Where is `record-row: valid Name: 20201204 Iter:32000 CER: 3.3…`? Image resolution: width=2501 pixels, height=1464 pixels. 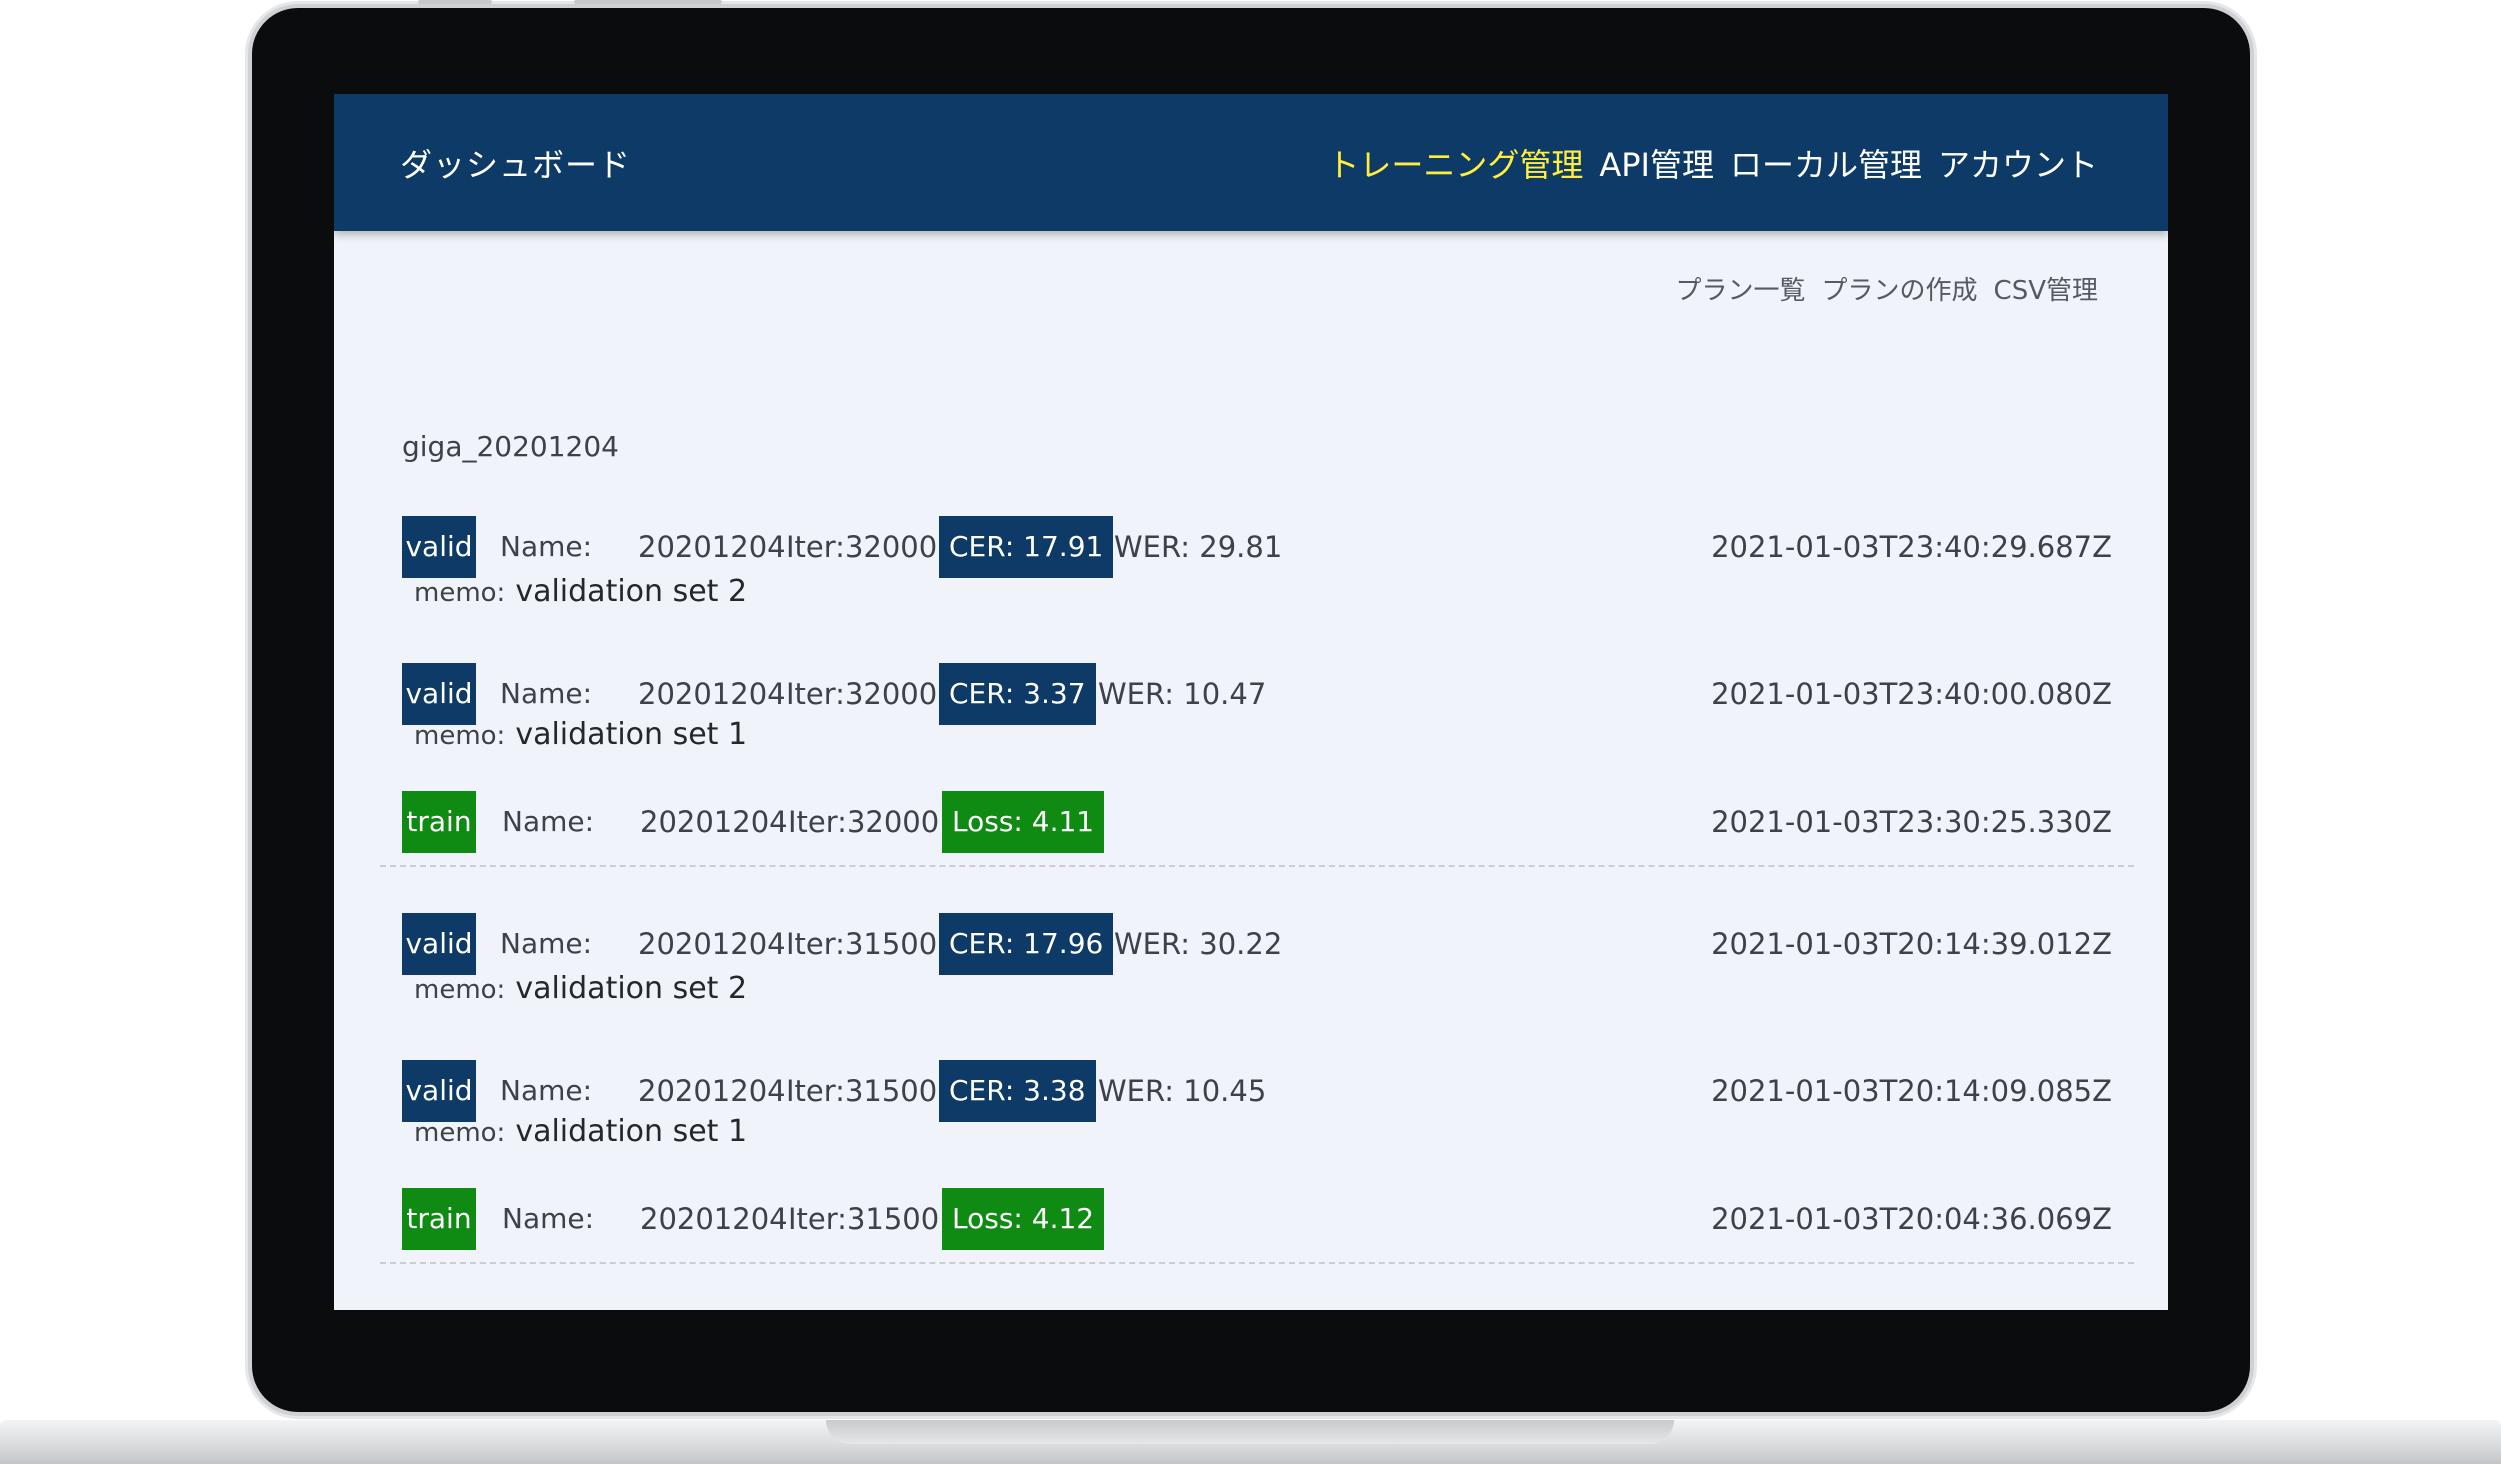
record-row: valid Name: 20201204 Iter:32000 CER: 3.3… is located at coordinates (1251, 707).